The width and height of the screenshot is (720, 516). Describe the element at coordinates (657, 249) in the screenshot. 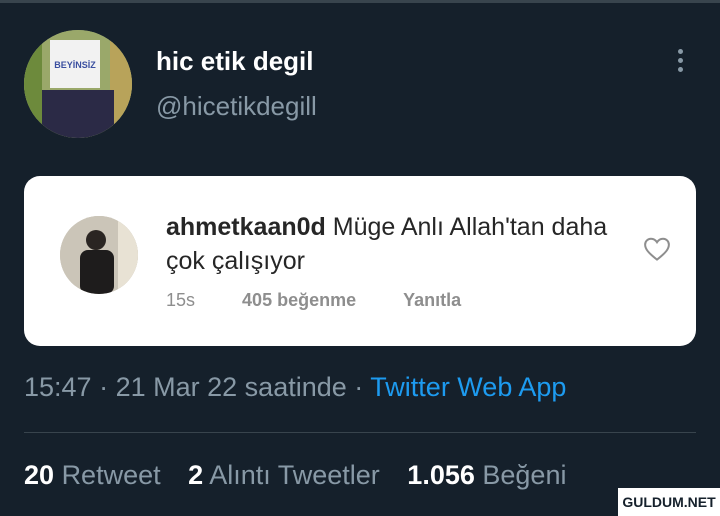

I see `heart-icon` at that location.